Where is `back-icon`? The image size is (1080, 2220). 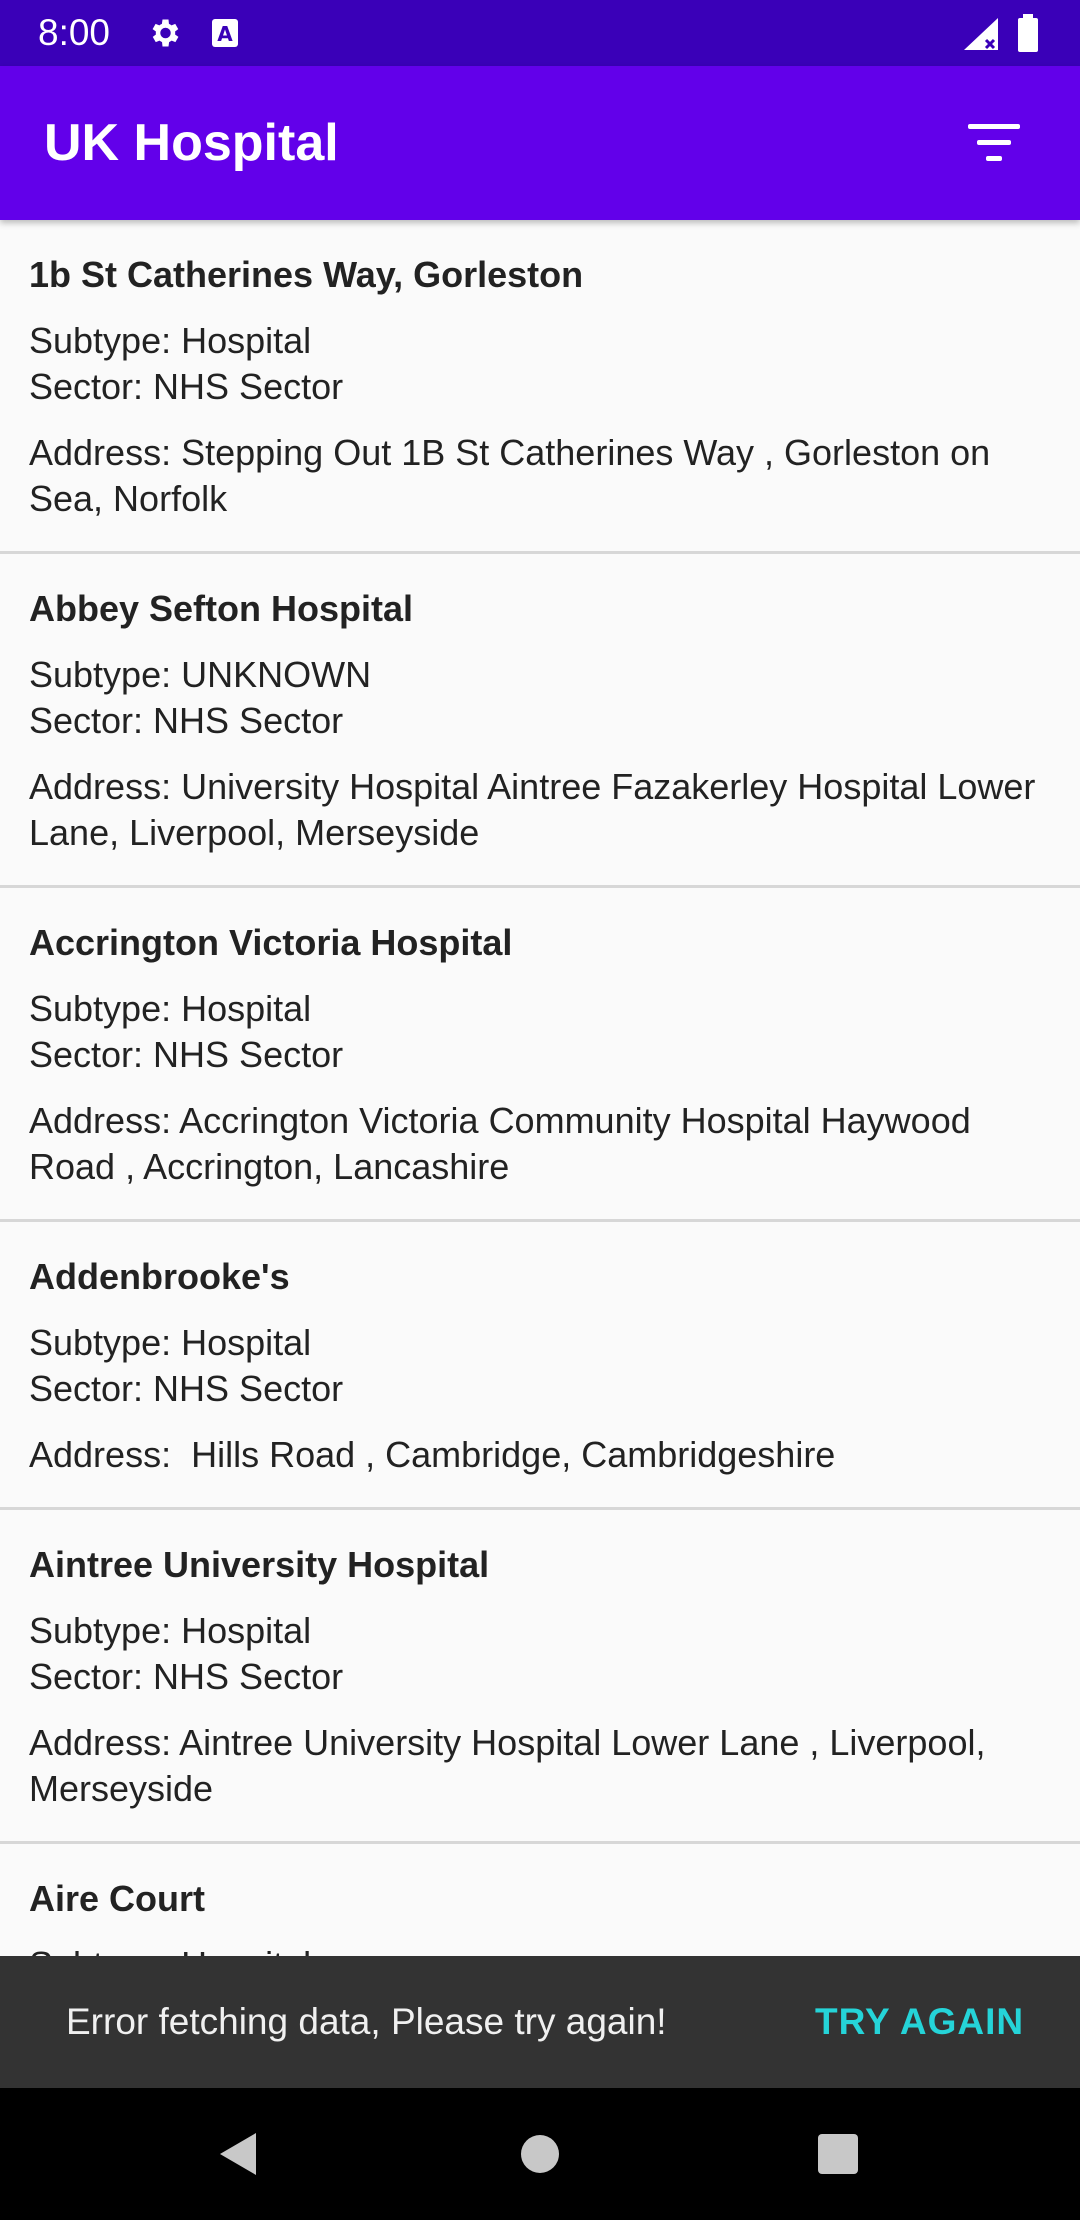 back-icon is located at coordinates (238, 2154).